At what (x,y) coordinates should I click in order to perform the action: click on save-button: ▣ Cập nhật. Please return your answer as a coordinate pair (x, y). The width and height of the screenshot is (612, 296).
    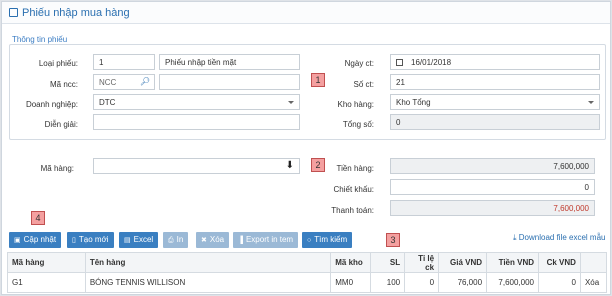
    Looking at the image, I should click on (35, 240).